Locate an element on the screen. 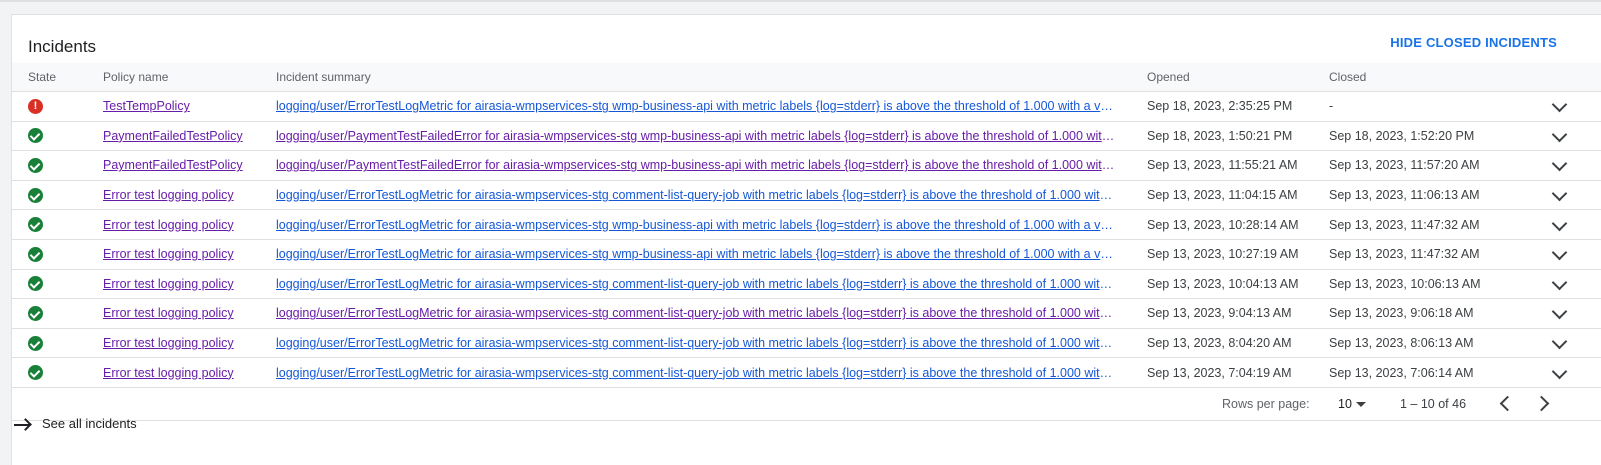  hide-closed-incidents-button: HIDE CLOSED INCIDENTS is located at coordinates (1473, 42).